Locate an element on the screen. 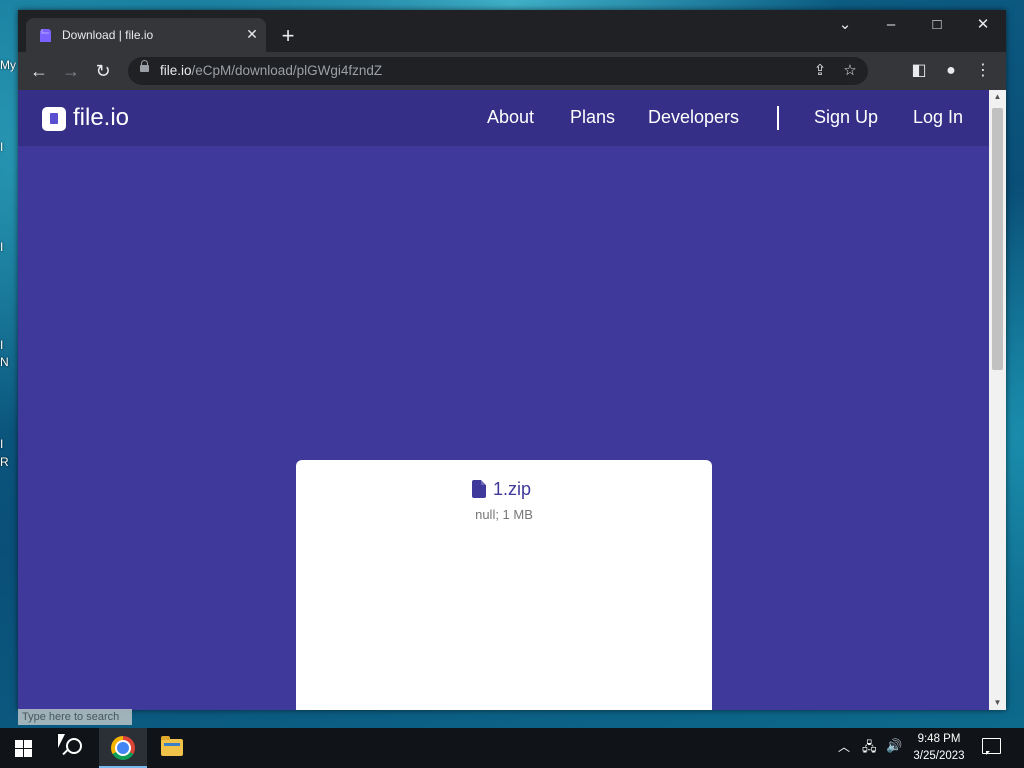  address-bar: file.io/eCpM/download/plGWgi4fzndZ ⇪ ☆ is located at coordinates (498, 71).